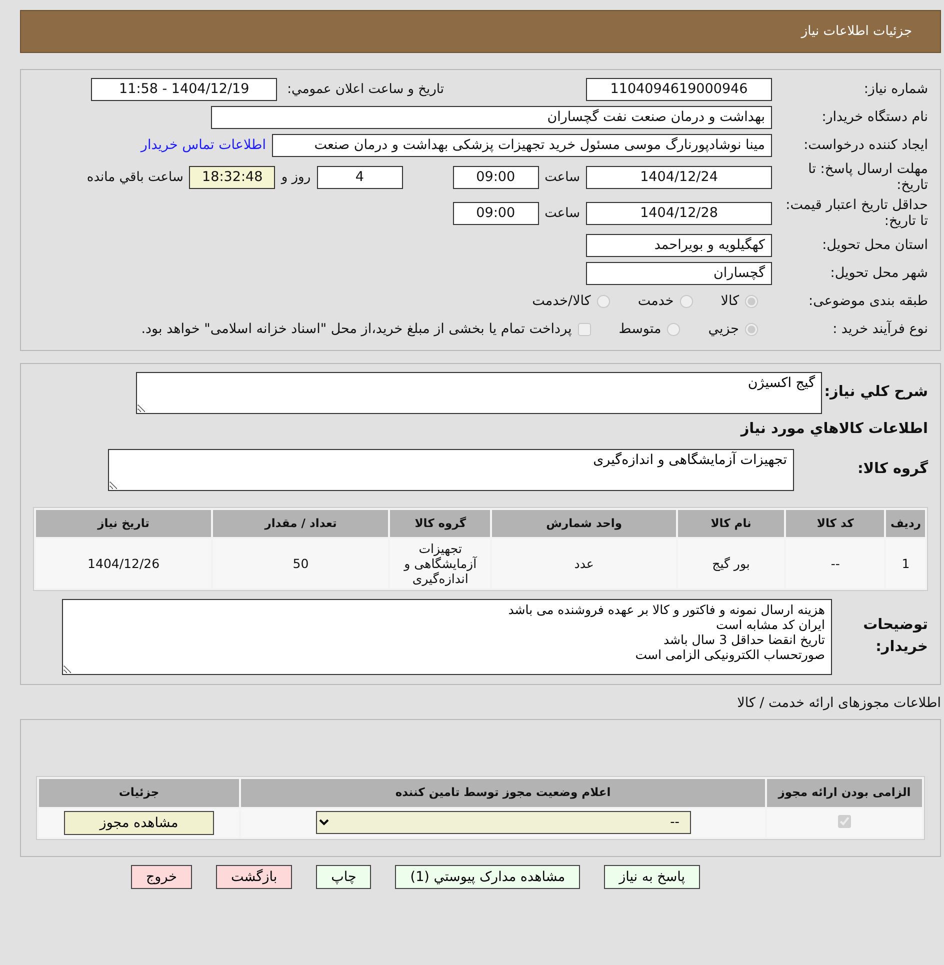  What do you see at coordinates (652, 876) in the screenshot?
I see `action-button: پاسخ به نیاز` at bounding box center [652, 876].